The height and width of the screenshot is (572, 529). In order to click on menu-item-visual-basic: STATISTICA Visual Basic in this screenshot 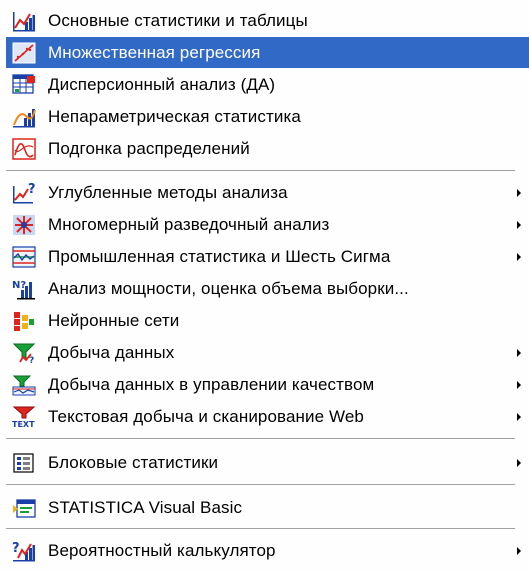, I will do `click(267, 507)`.